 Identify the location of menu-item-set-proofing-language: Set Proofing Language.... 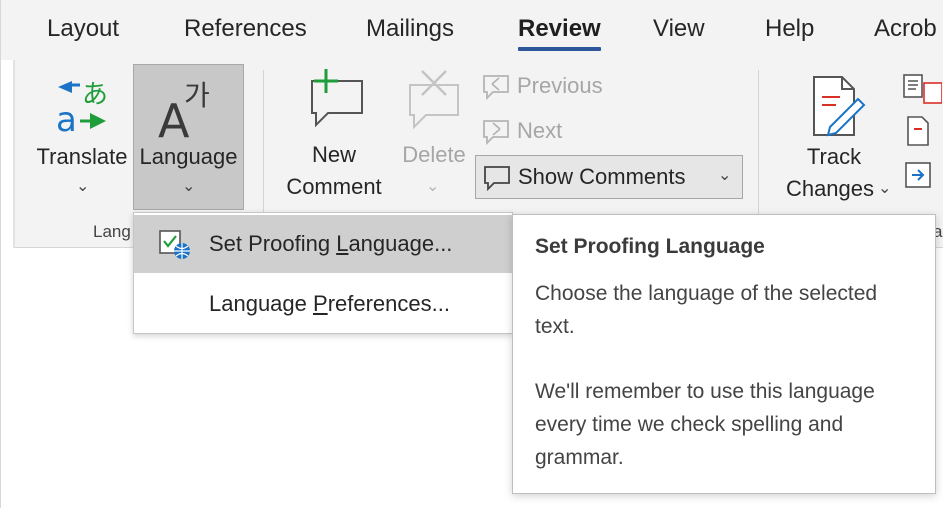
(323, 244).